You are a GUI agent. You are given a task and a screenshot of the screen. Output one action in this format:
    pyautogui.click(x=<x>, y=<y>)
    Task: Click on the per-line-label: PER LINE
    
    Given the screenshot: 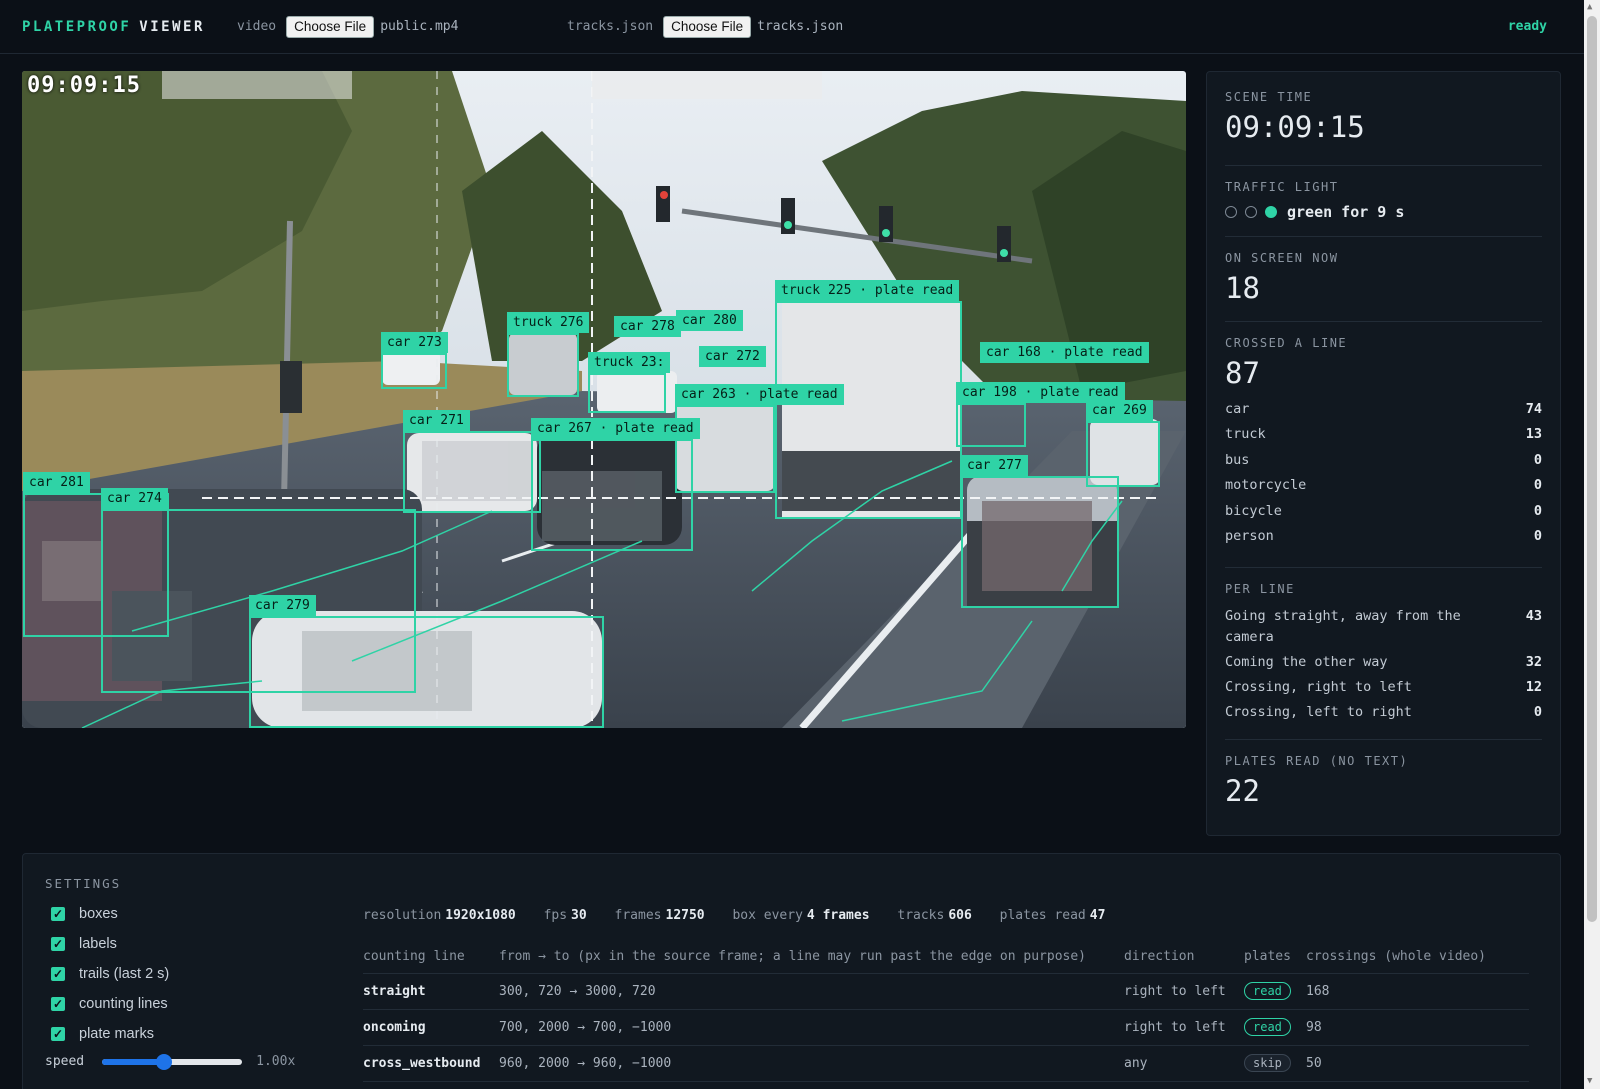 What is the action you would take?
    pyautogui.click(x=1260, y=589)
    